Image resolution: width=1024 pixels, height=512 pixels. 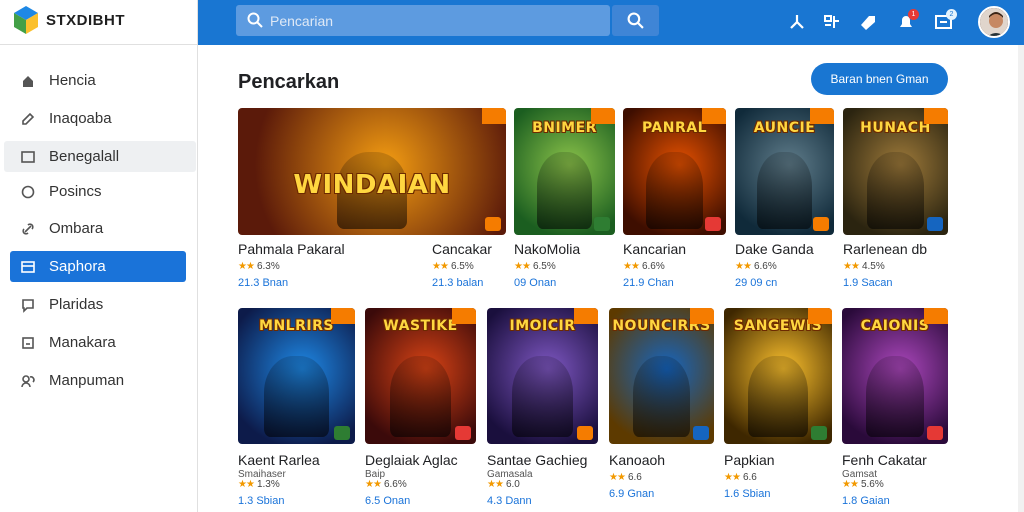 What do you see at coordinates (542, 376) in the screenshot?
I see `game-thumbnail: IMOICIR` at bounding box center [542, 376].